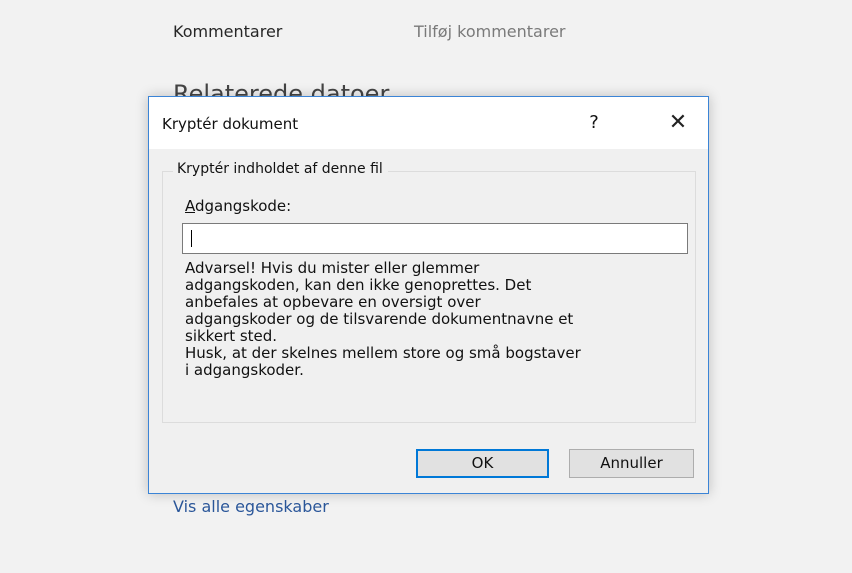 The height and width of the screenshot is (573, 852). I want to click on comments-label: Kommentarer, so click(228, 31).